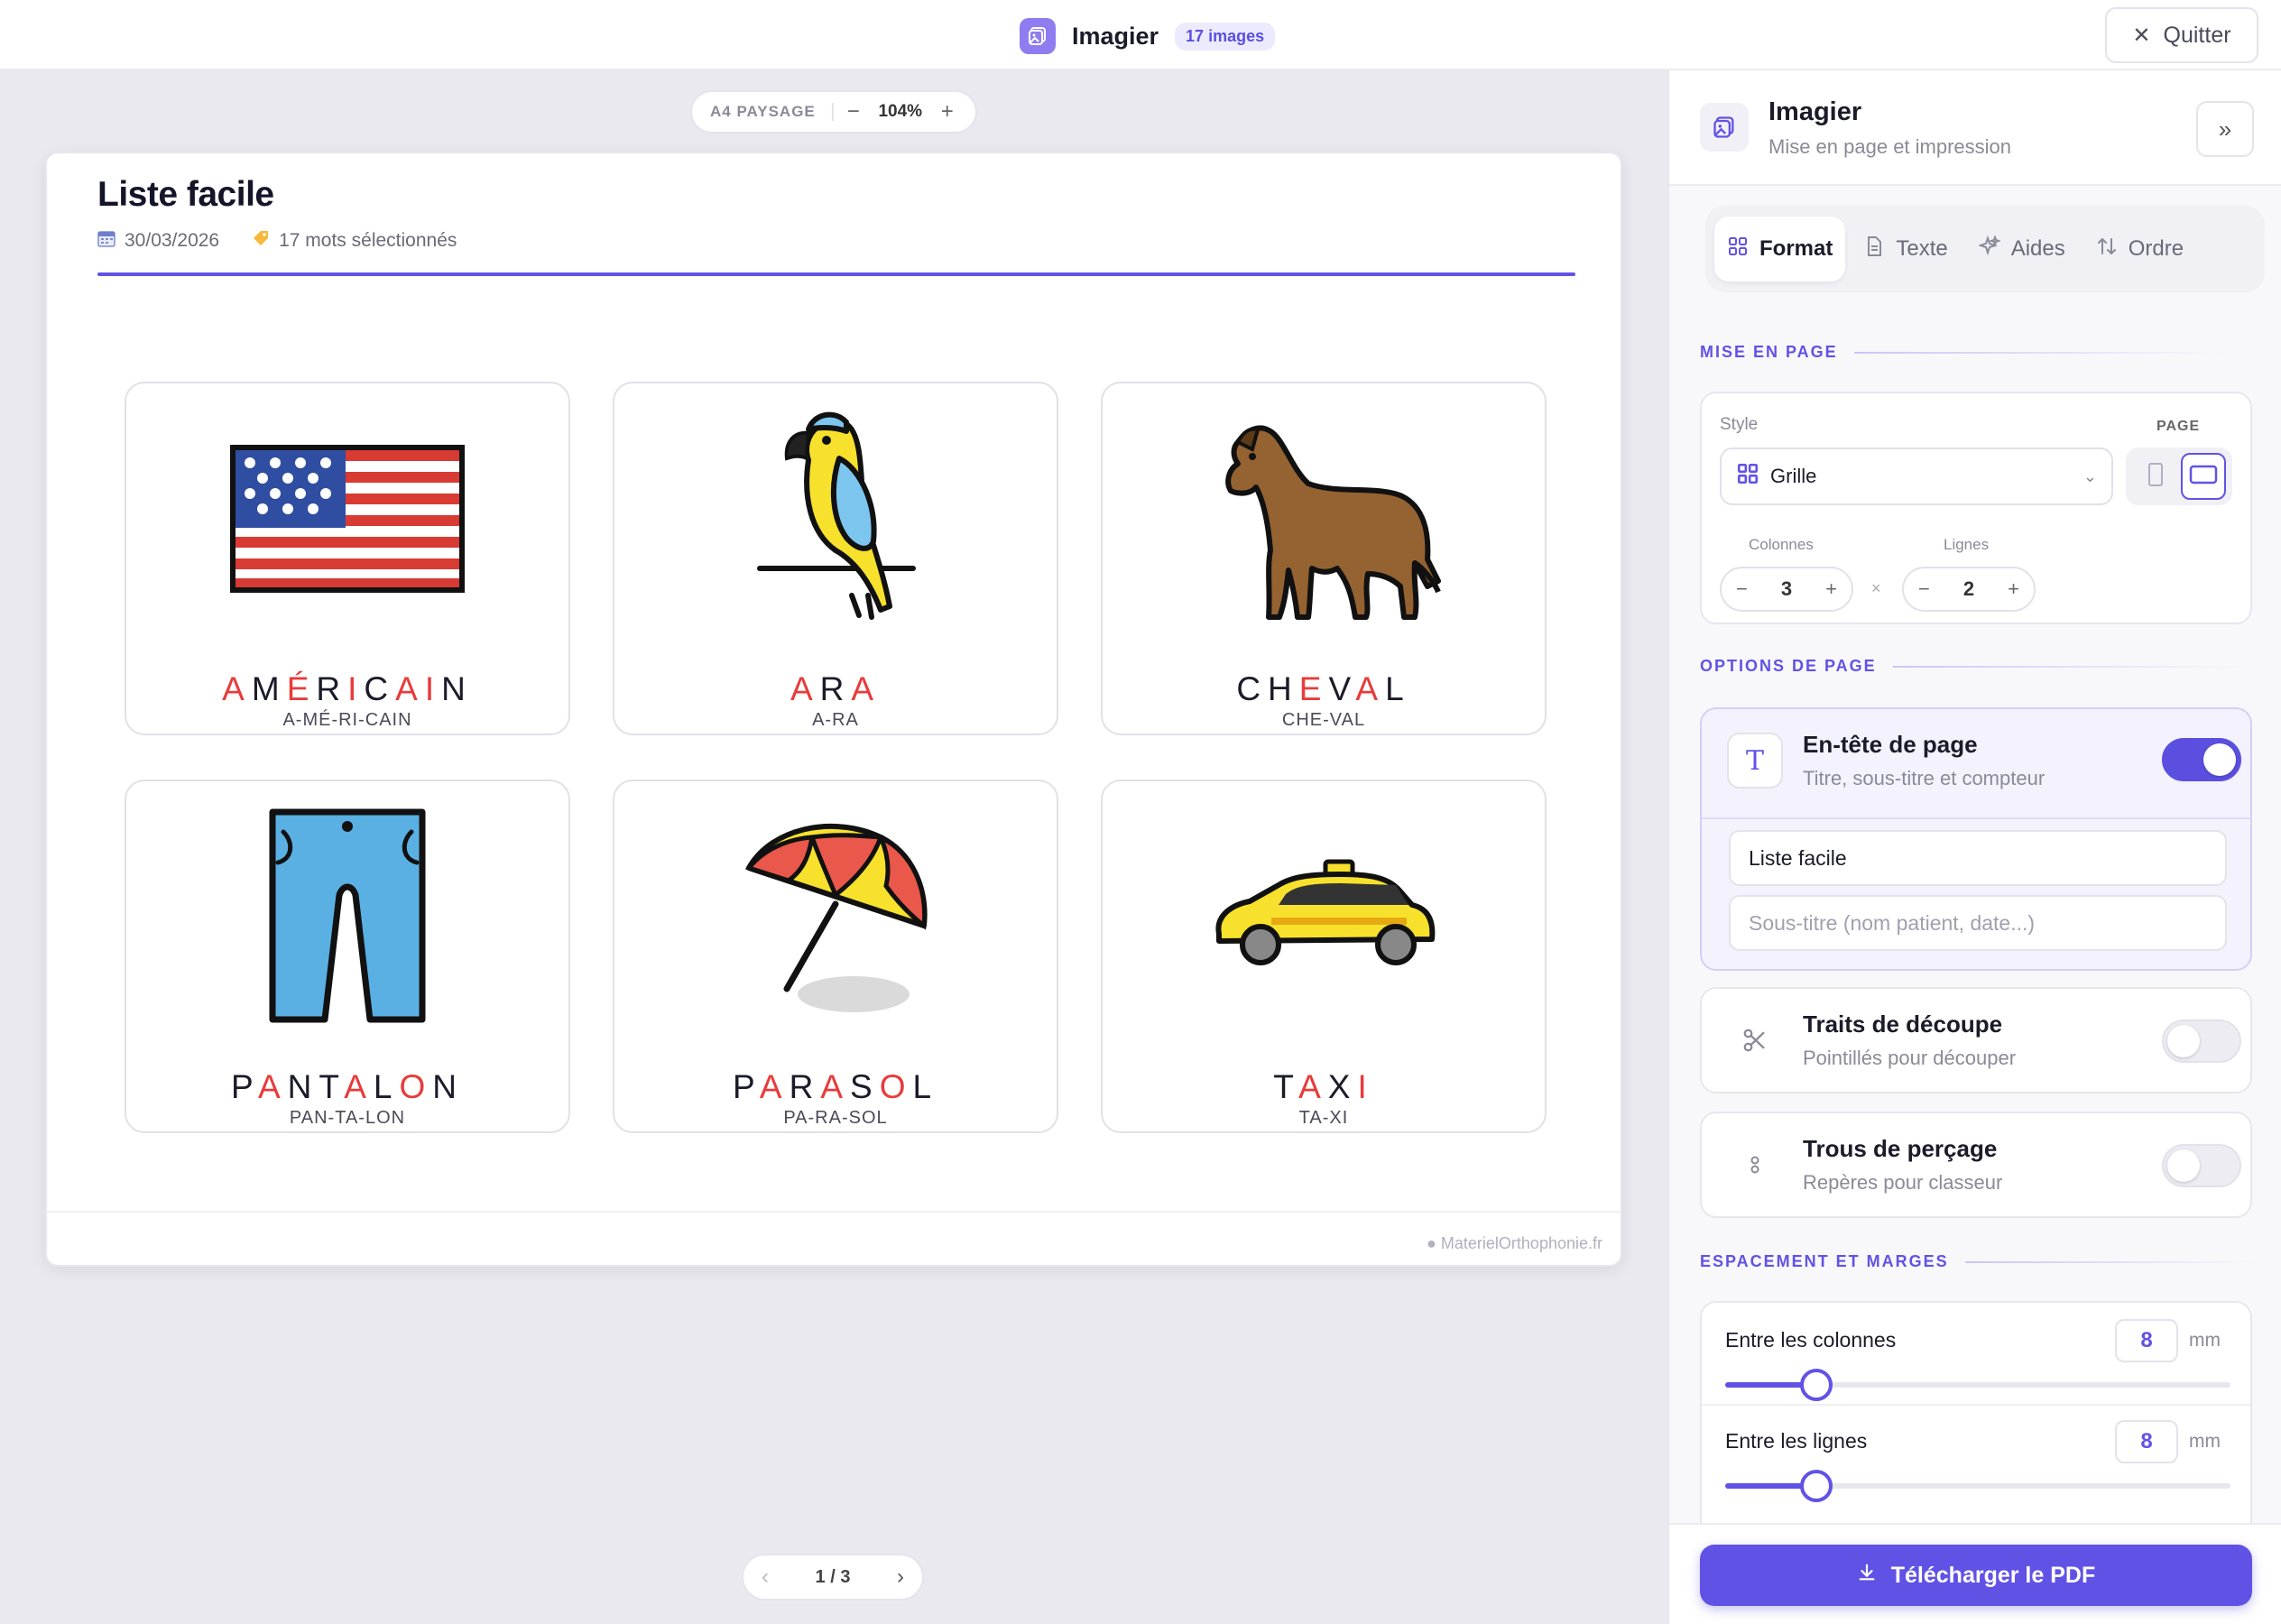  Describe the element at coordinates (1342, 1086) in the screenshot. I see `card-letter: X` at that location.